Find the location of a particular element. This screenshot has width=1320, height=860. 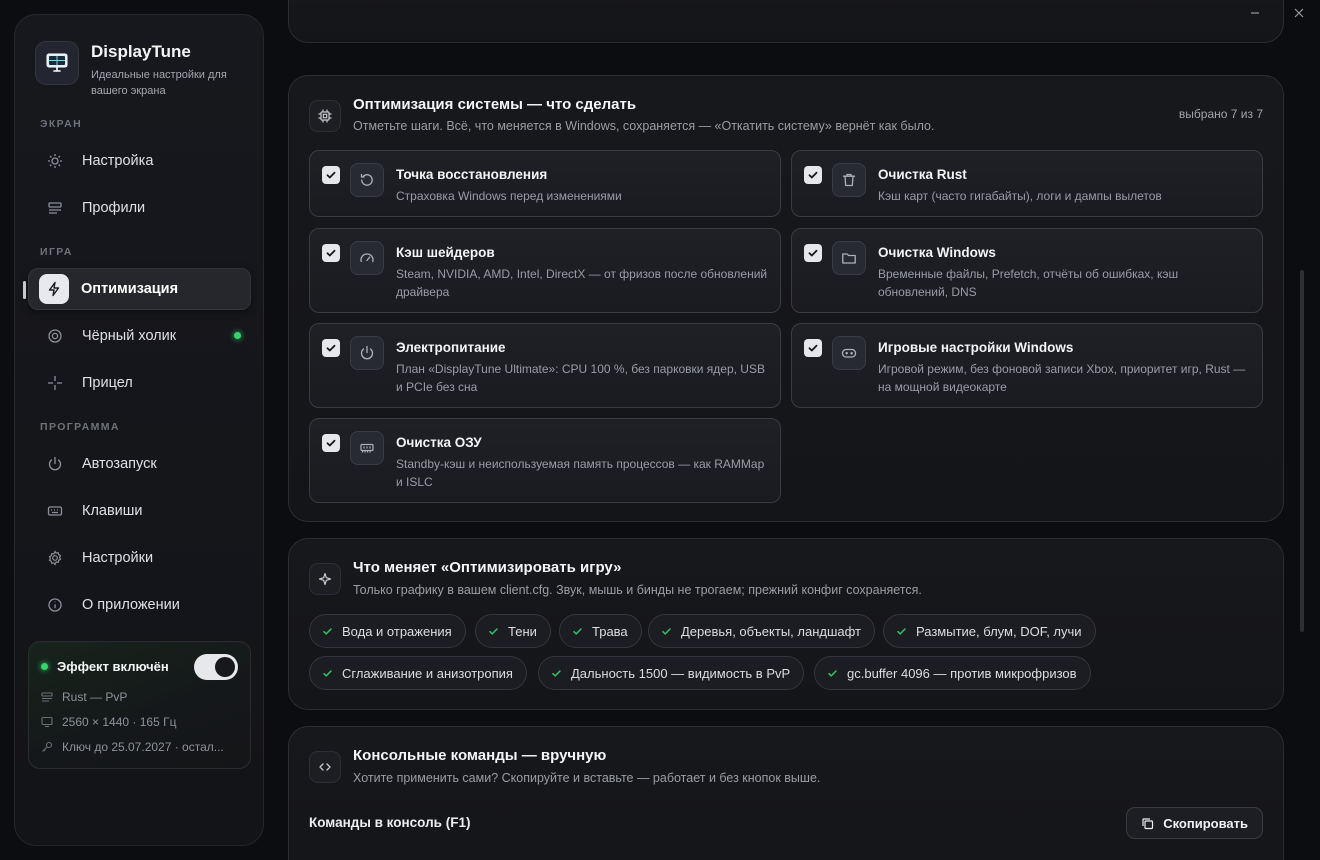

sidebar-item-label: Прицел is located at coordinates (107, 383).